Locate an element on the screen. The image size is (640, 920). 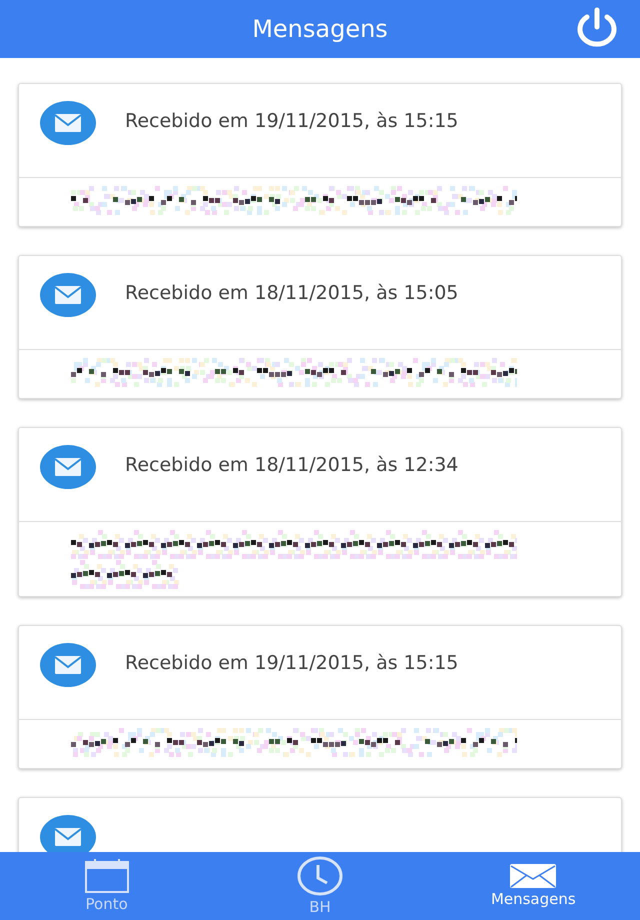
tab: Mensagens is located at coordinates (533, 886).